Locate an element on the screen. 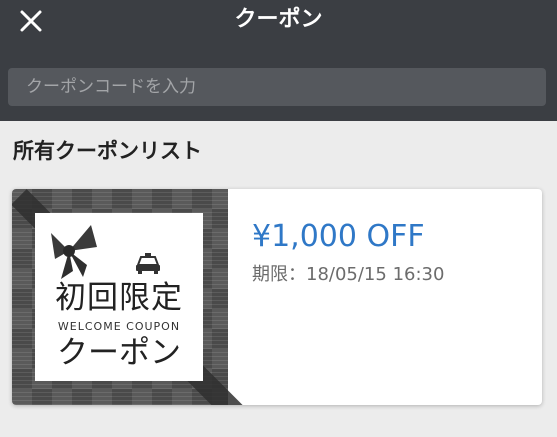  coupon-image-title: 初回限定 is located at coordinates (119, 298).